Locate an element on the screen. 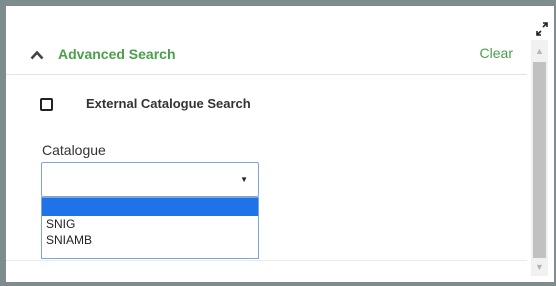 The height and width of the screenshot is (286, 556). scroll-up-arrow-icon: ▲ is located at coordinates (539, 51).